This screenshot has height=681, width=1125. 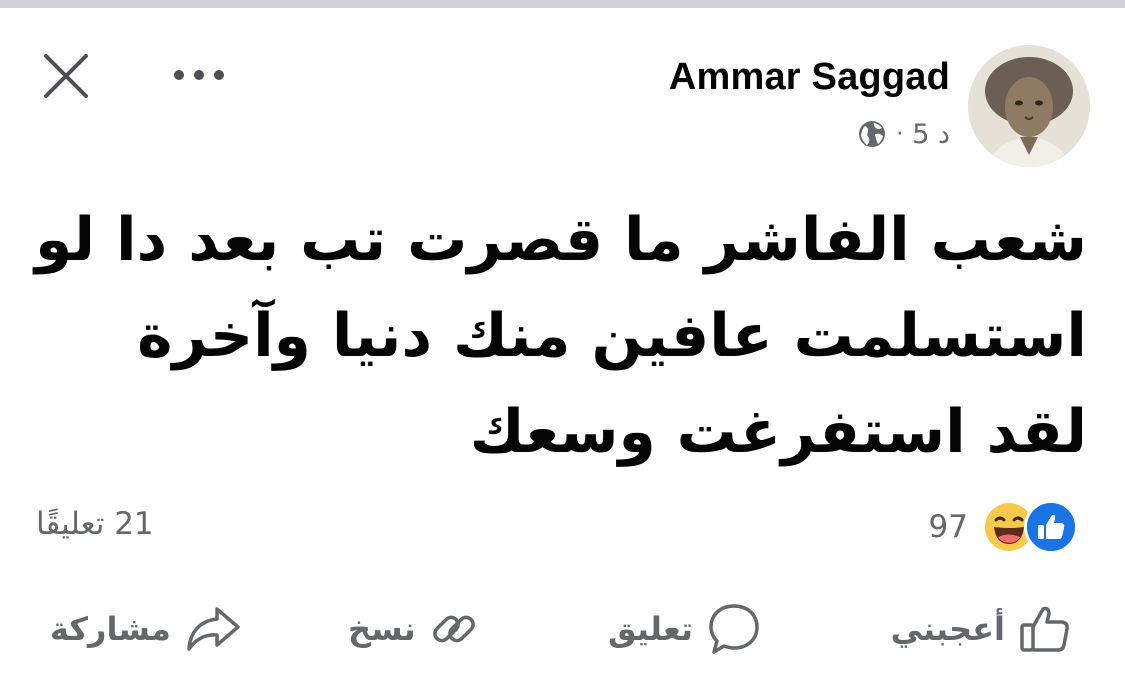 What do you see at coordinates (110, 629) in the screenshot?
I see `share-label: مشاركة` at bounding box center [110, 629].